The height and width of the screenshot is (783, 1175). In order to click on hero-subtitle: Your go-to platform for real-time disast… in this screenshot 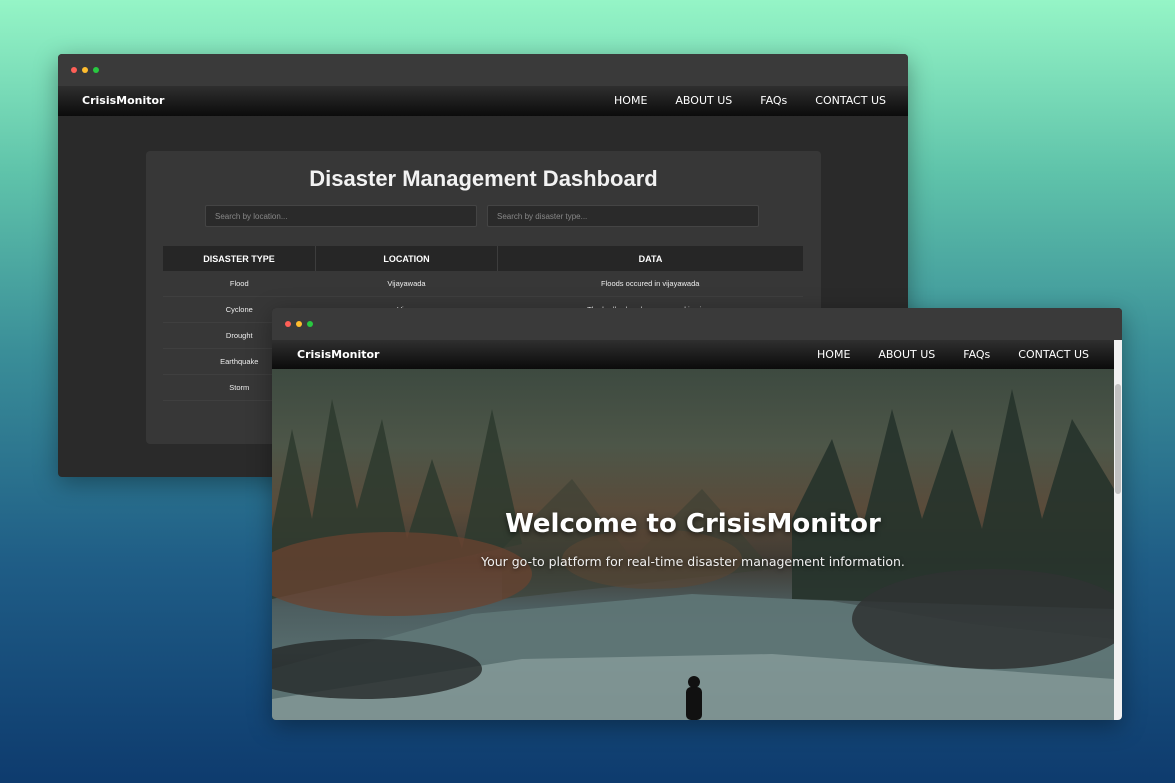, I will do `click(693, 561)`.